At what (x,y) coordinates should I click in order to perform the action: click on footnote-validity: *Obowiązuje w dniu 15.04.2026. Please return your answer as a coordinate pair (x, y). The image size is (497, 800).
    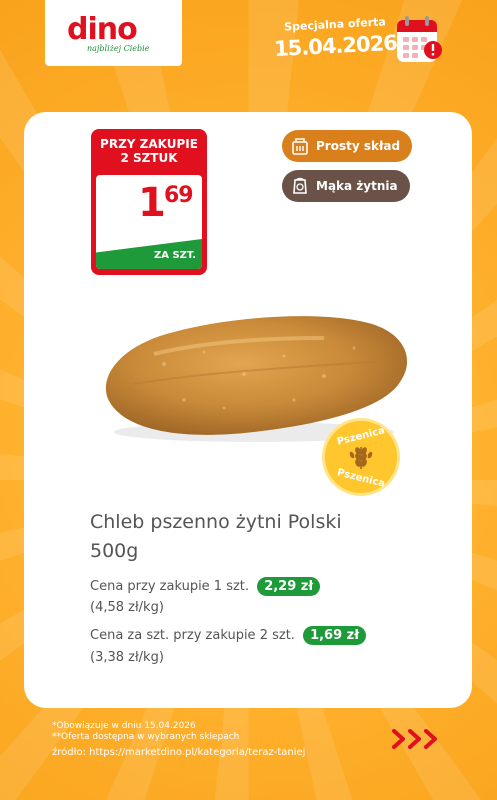
    Looking at the image, I should click on (124, 726).